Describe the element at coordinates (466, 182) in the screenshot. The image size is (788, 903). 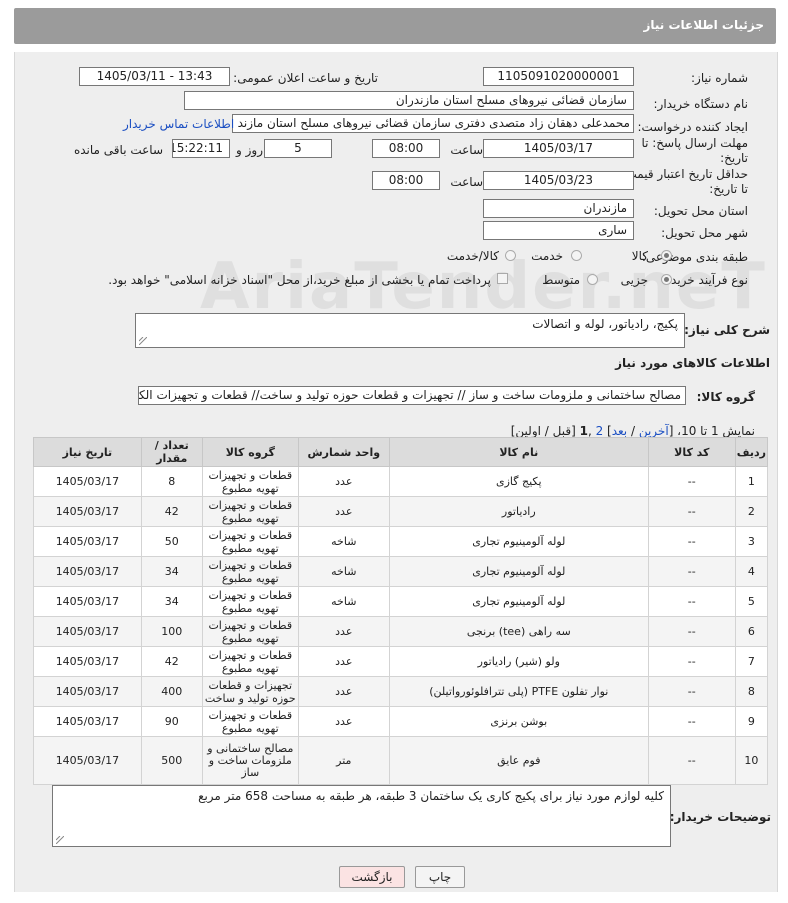
I see `validity-time-label: ساعت` at that location.